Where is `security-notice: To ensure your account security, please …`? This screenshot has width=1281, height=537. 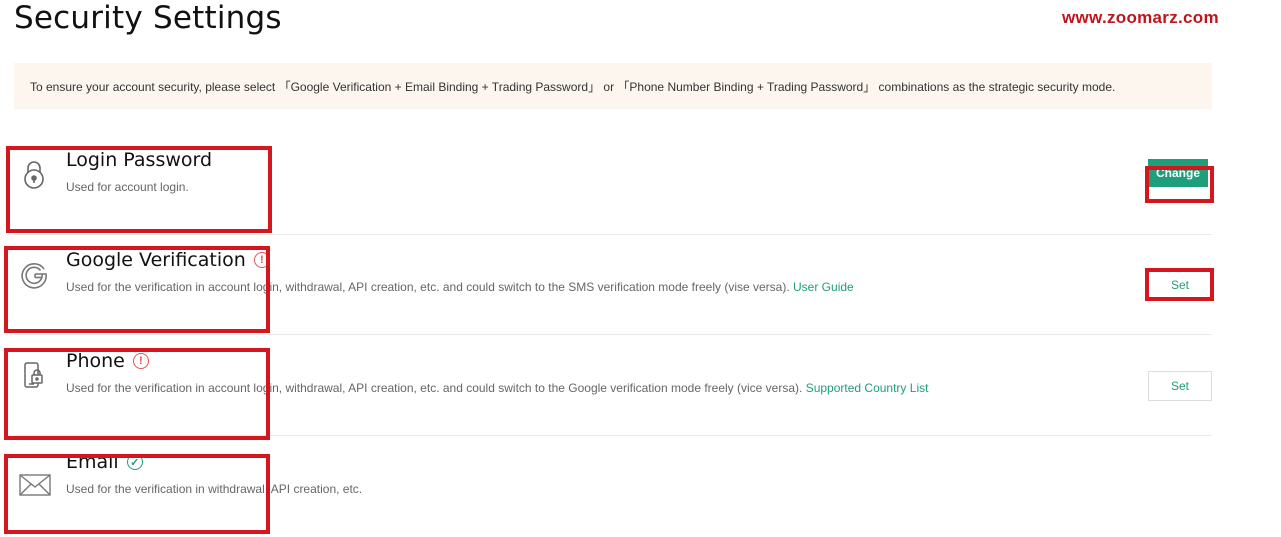
security-notice: To ensure your account security, please … is located at coordinates (613, 86).